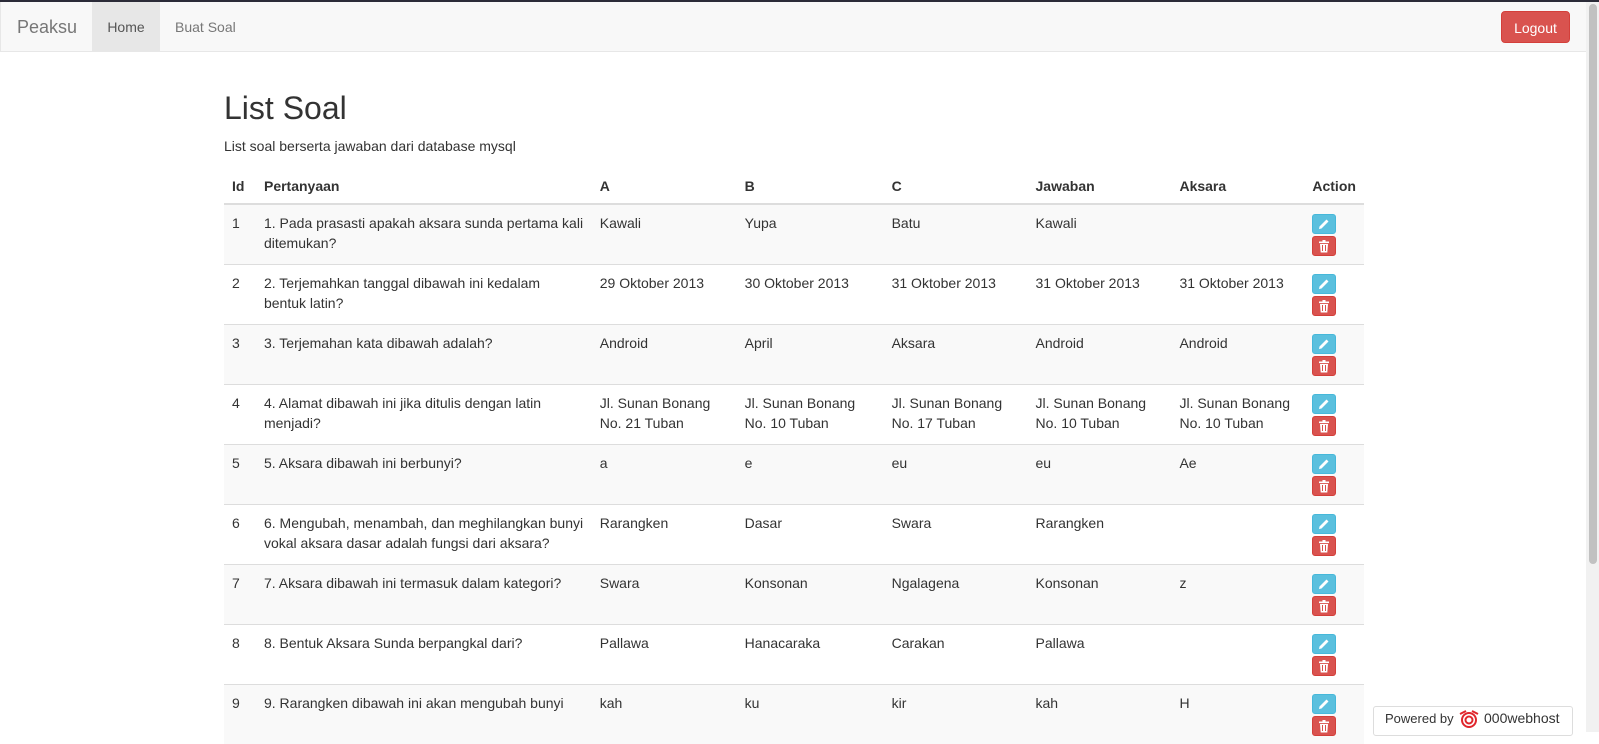  What do you see at coordinates (126, 27) in the screenshot?
I see `nav-home-link: Home` at bounding box center [126, 27].